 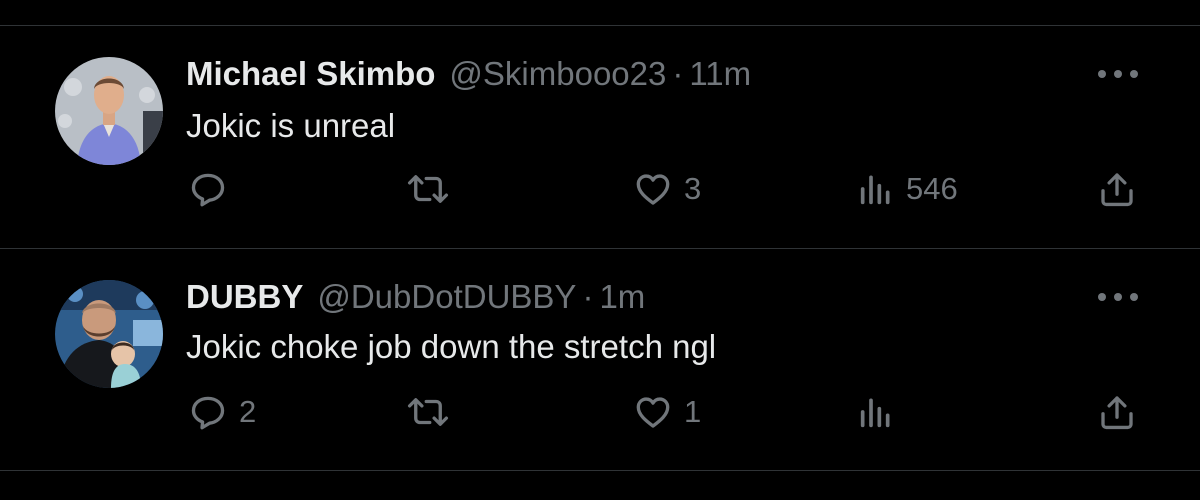 I want to click on reply-count: 2, so click(x=248, y=411).